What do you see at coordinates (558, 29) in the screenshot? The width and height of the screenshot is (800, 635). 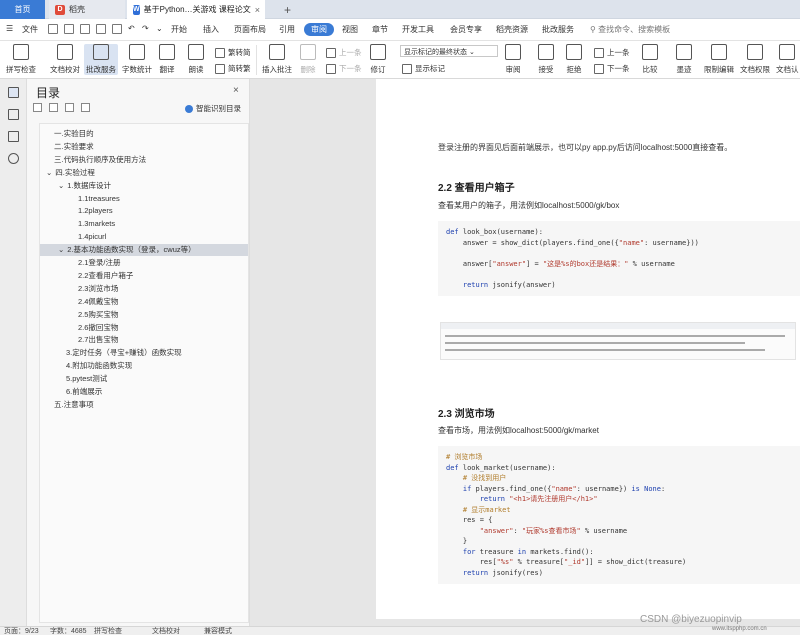 I see `menu-correction: 批改服务` at bounding box center [558, 29].